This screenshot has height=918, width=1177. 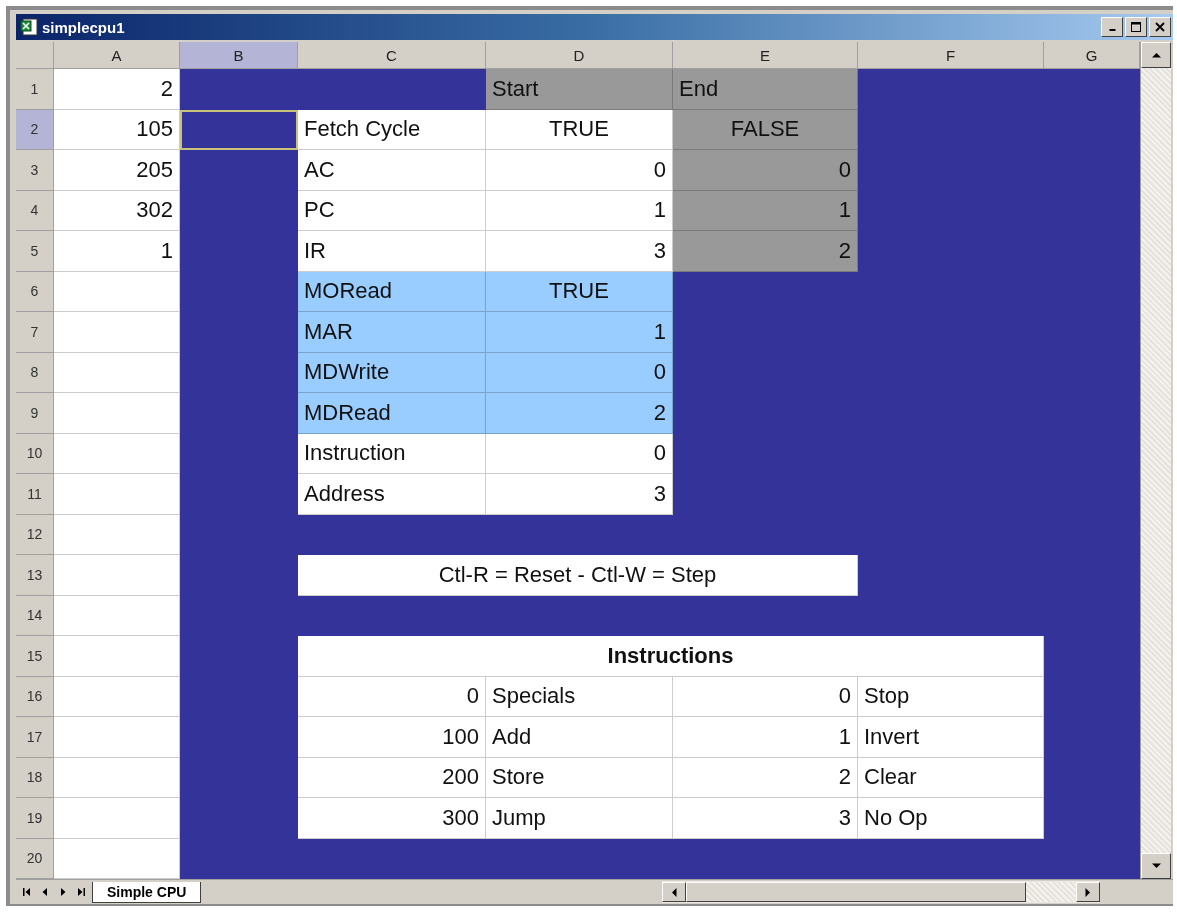 I want to click on row-header: 20, so click(x=35, y=858).